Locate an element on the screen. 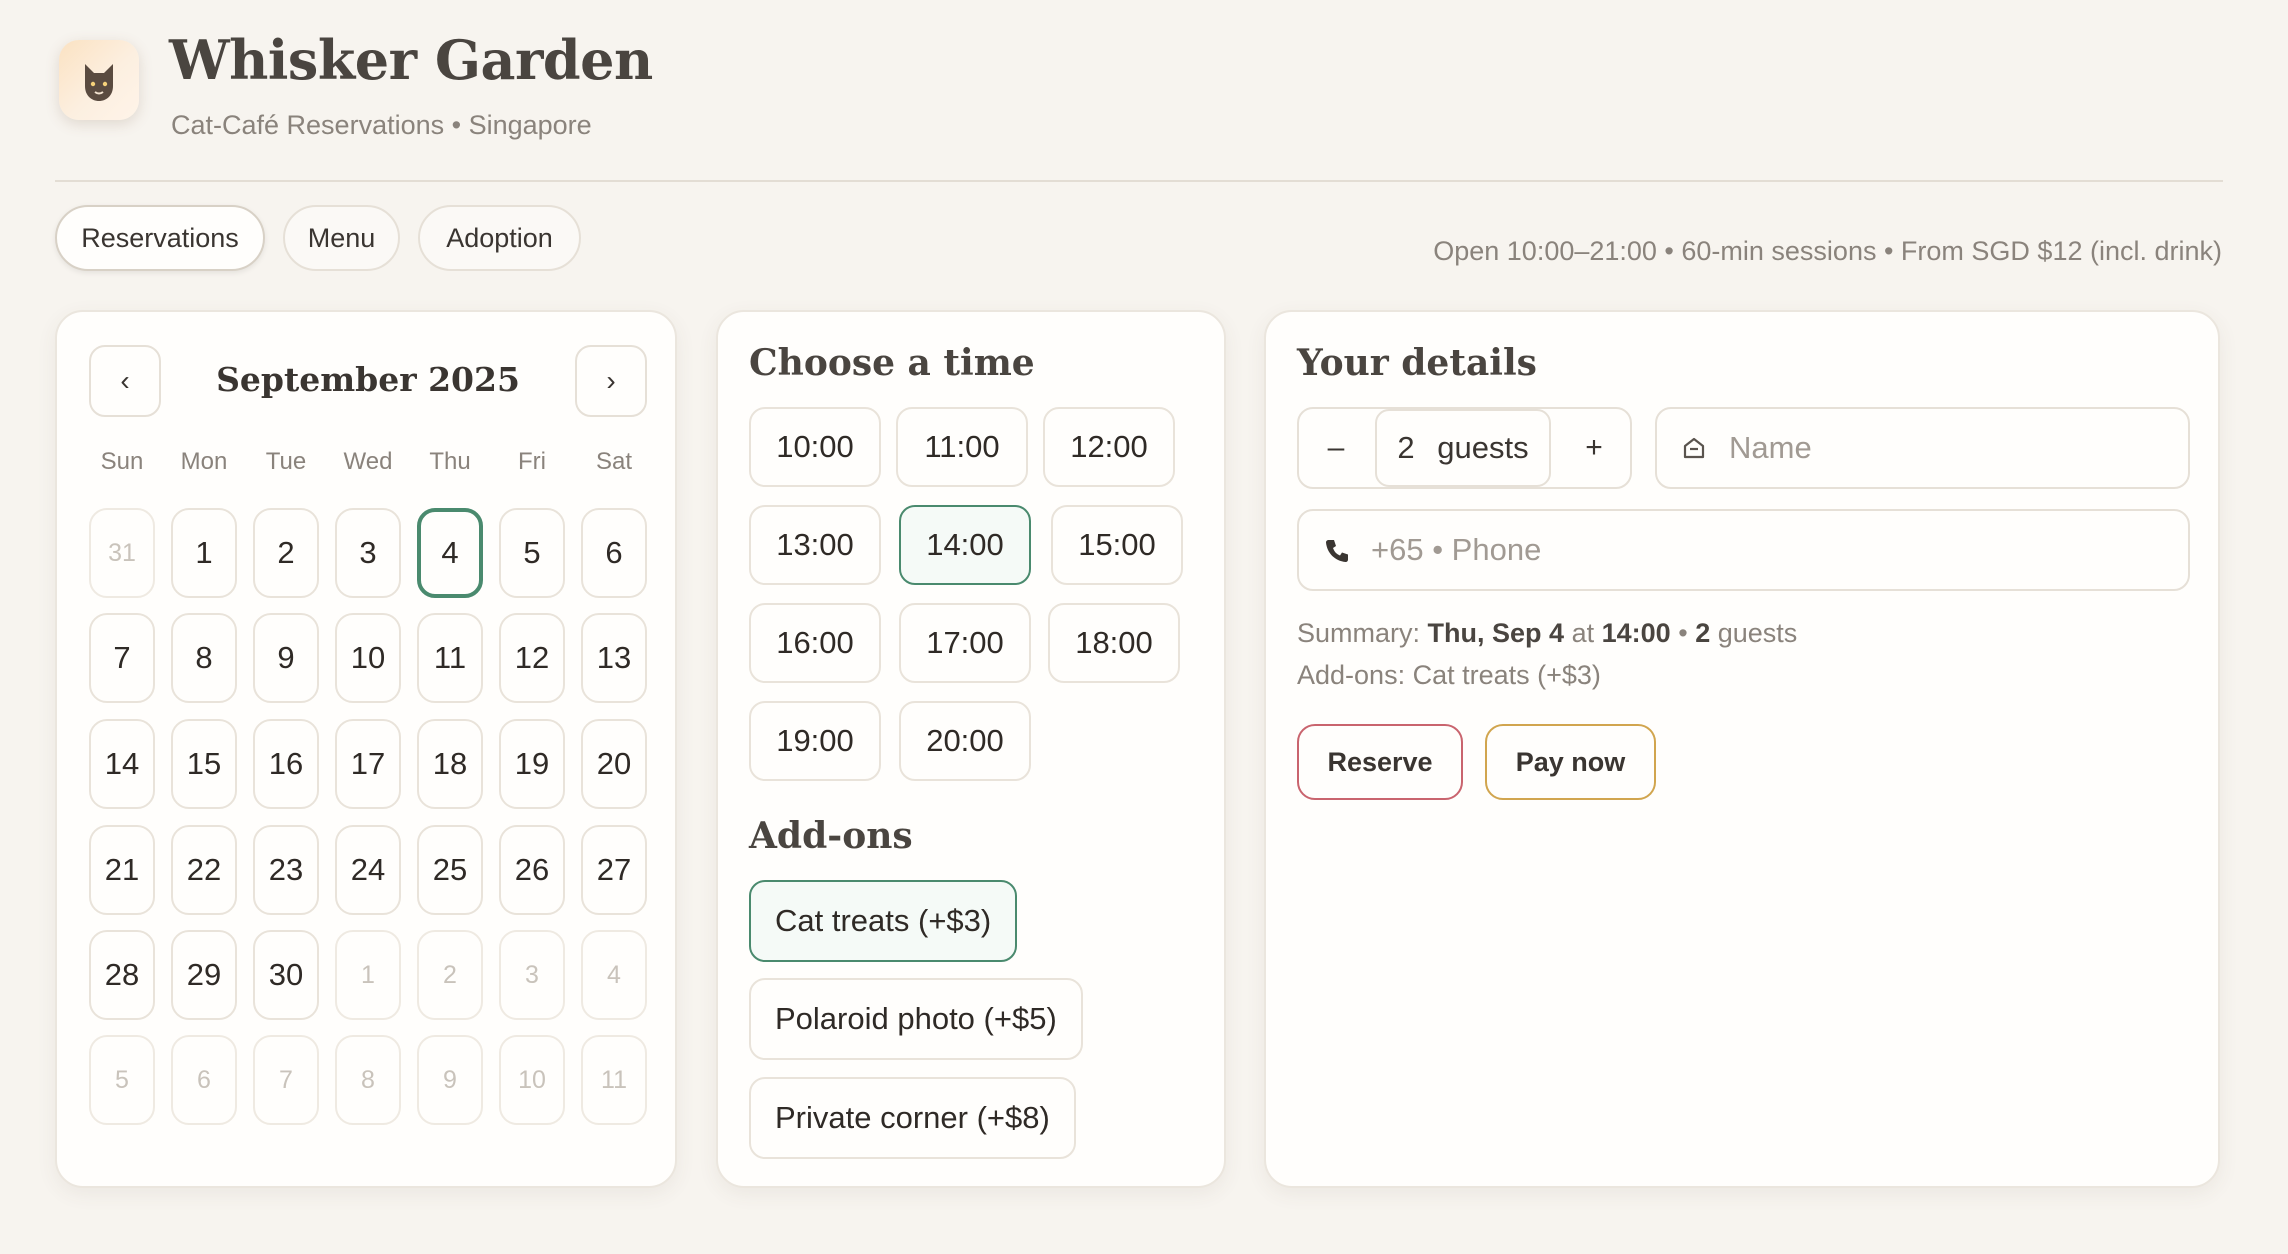 This screenshot has width=2288, height=1254. cat-icon is located at coordinates (99, 82).